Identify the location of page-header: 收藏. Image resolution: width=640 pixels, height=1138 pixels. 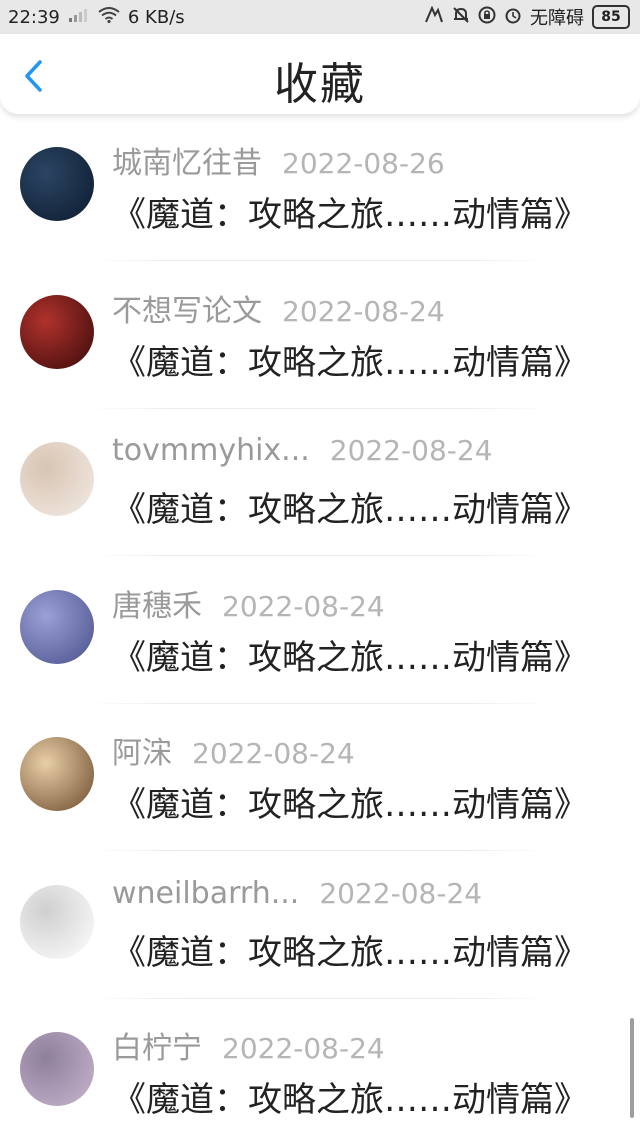
(320, 74).